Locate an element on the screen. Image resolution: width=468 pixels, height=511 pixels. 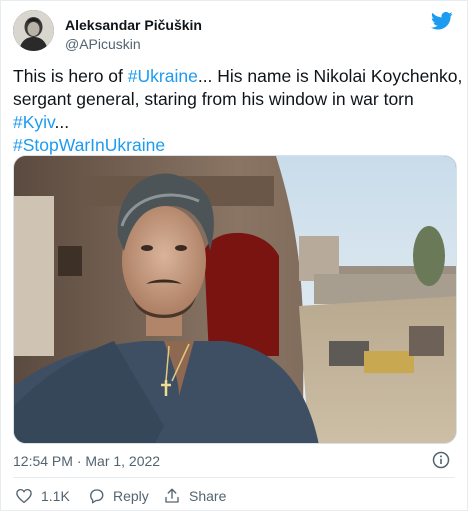
like-count: 1.1K is located at coordinates (55, 496).